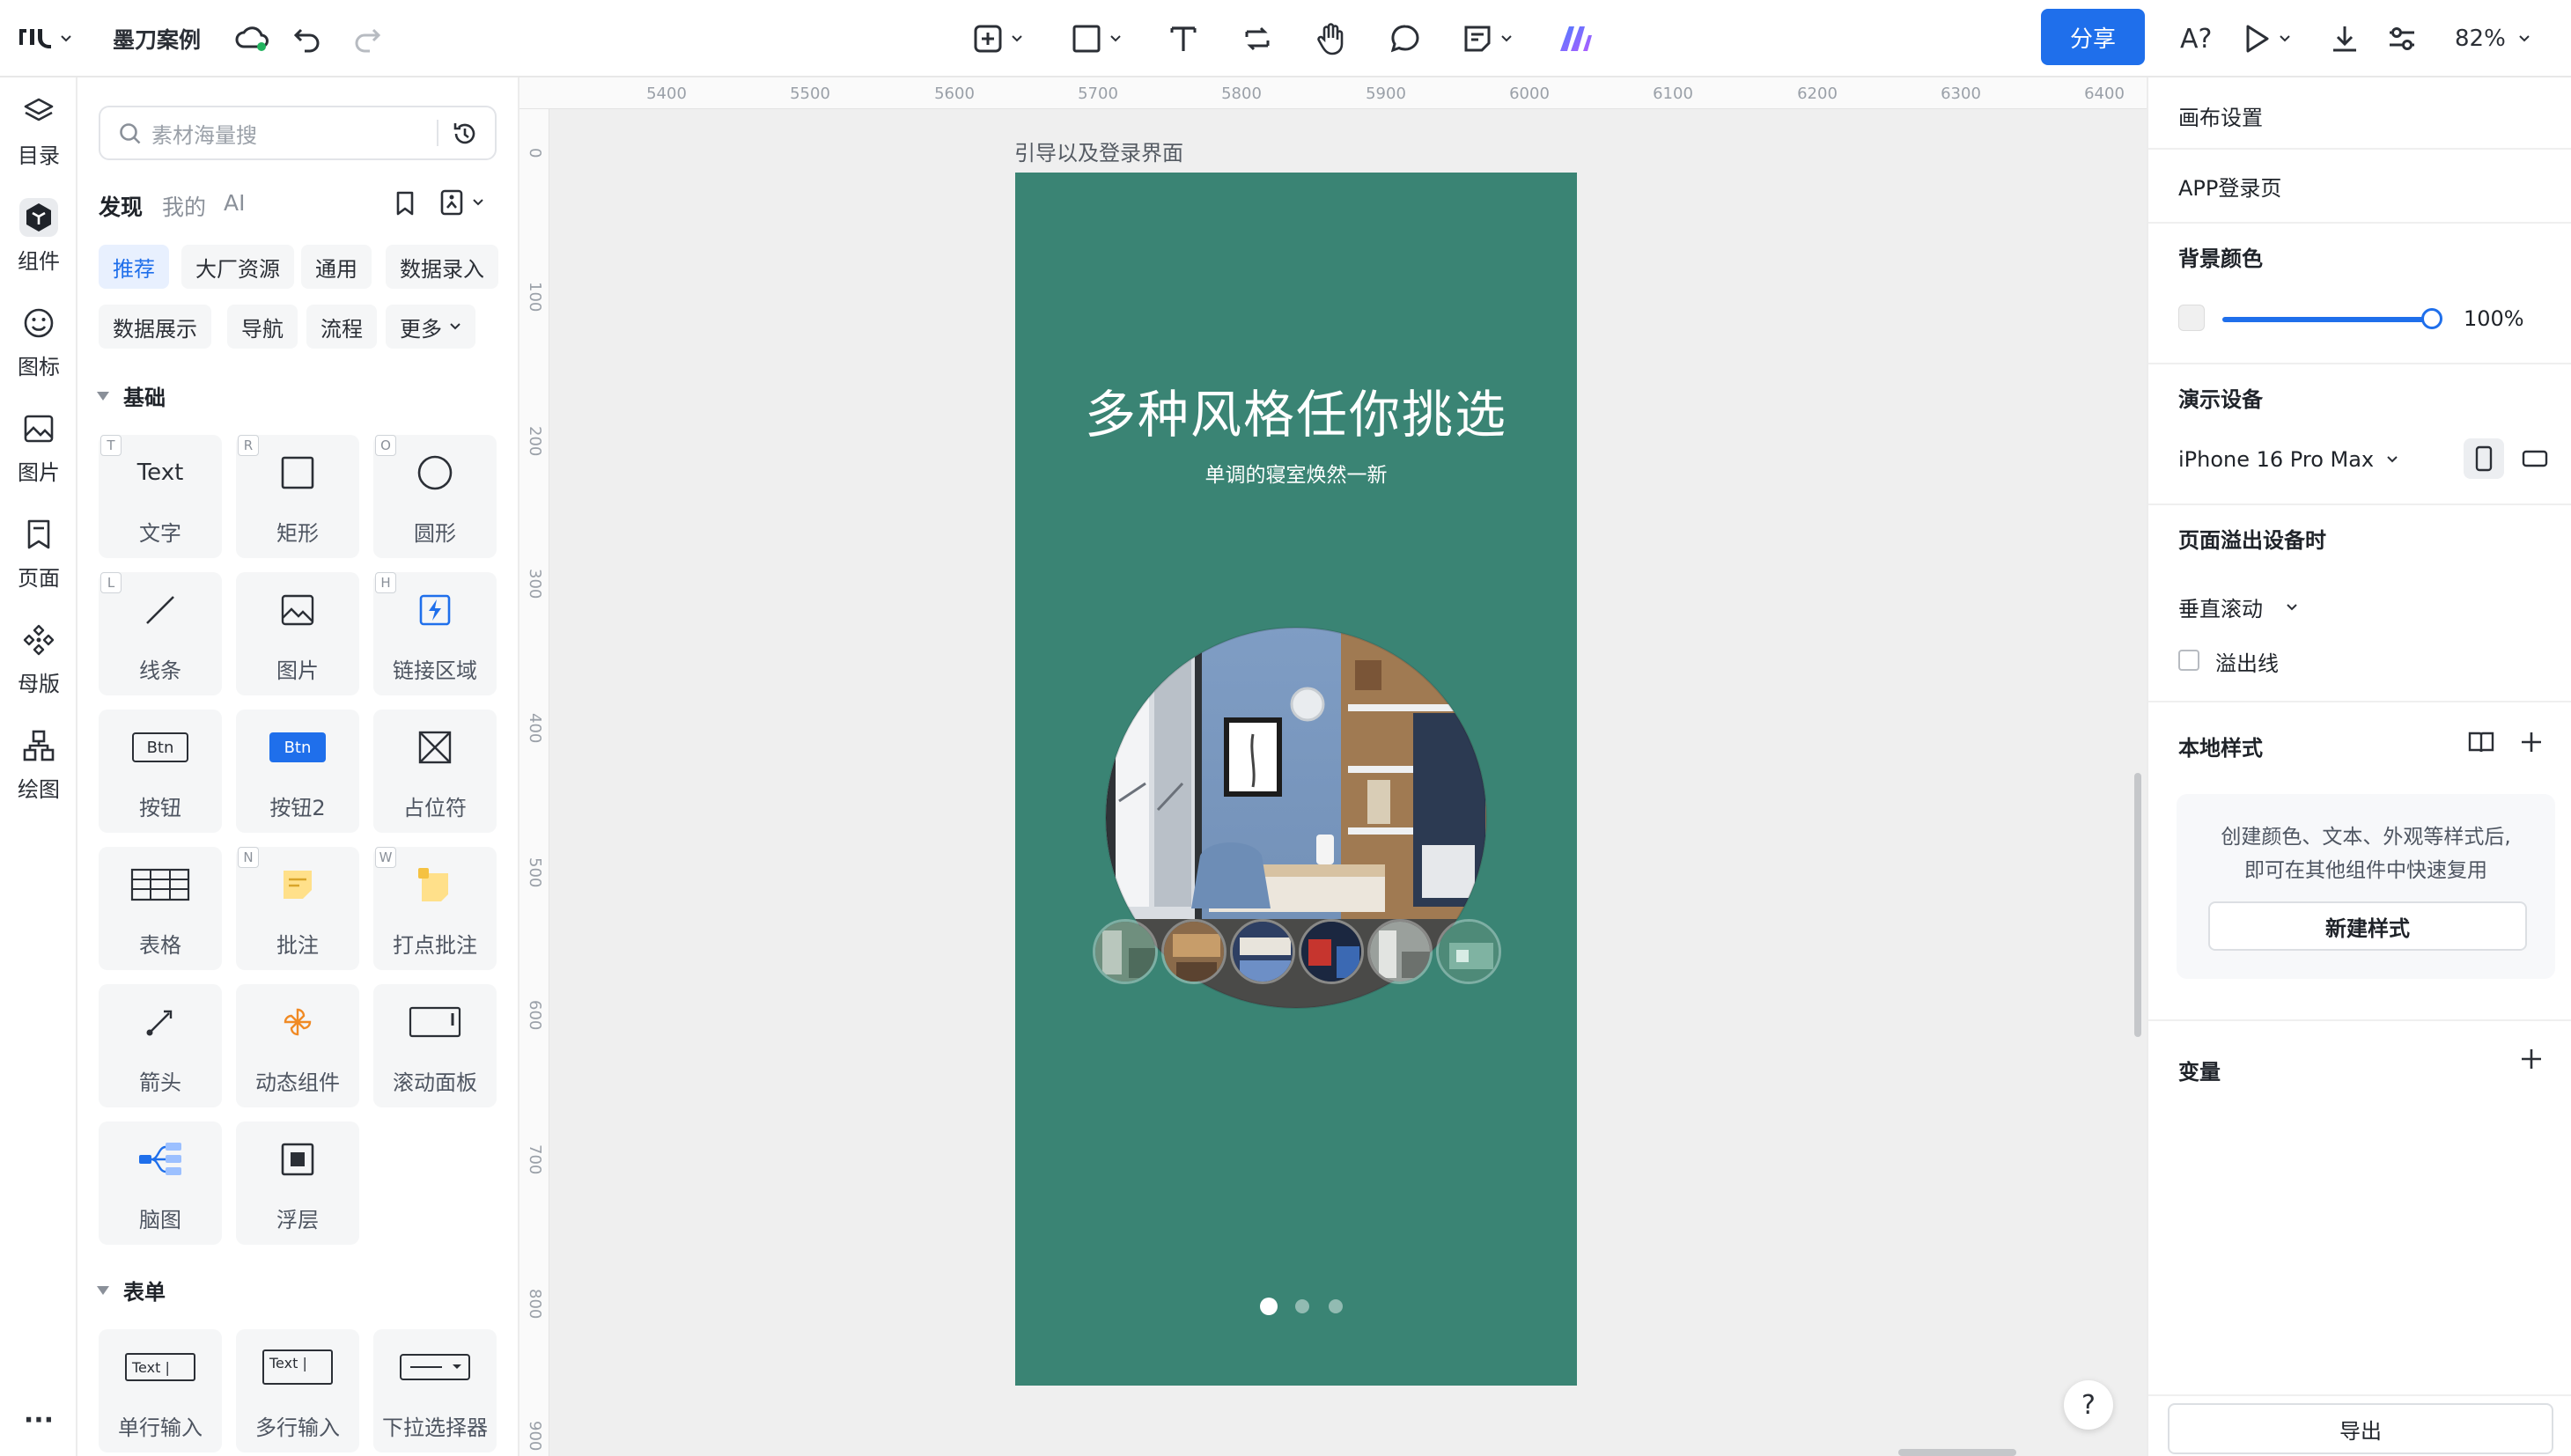 This screenshot has width=2571, height=1456. Describe the element at coordinates (235, 203) in the screenshot. I see `tab-ai: AI` at that location.